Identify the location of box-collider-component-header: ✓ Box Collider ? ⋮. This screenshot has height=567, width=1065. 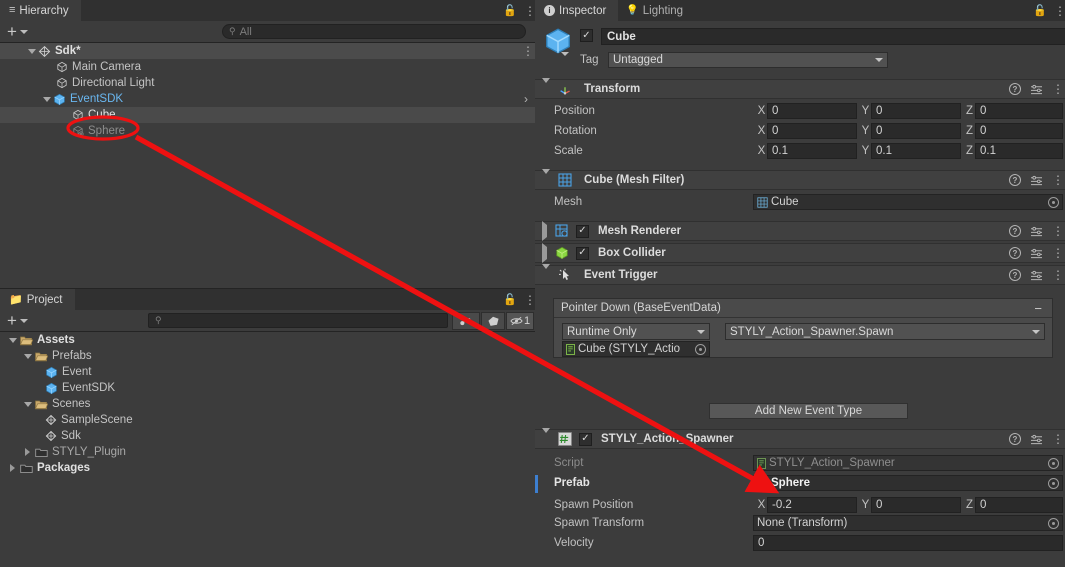
(800, 253).